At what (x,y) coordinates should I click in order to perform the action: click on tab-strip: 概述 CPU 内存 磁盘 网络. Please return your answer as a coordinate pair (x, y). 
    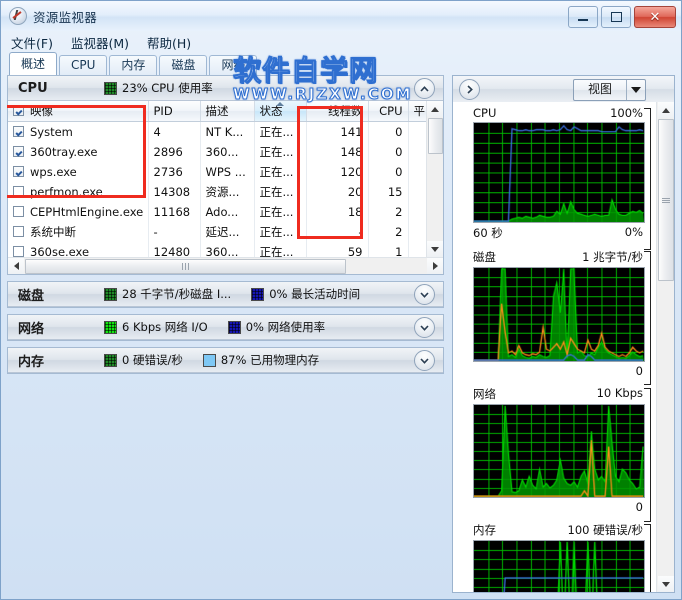
    Looking at the image, I should click on (133, 63).